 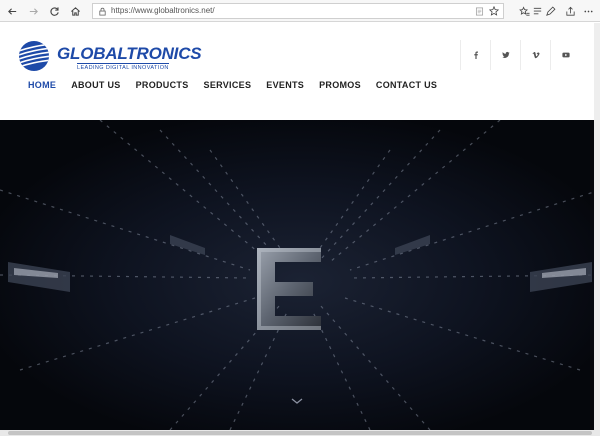 I want to click on twitter-icon, so click(x=505, y=55).